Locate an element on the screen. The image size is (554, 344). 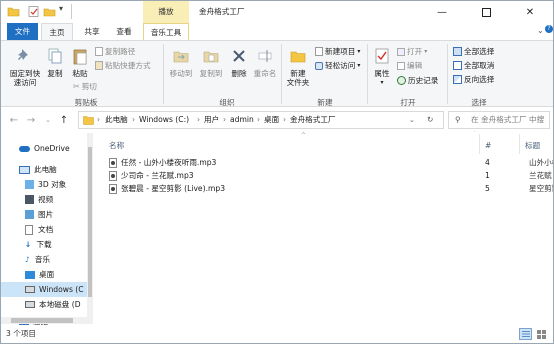
nav-item-desktop: 桌面 is located at coordinates (27, 274).